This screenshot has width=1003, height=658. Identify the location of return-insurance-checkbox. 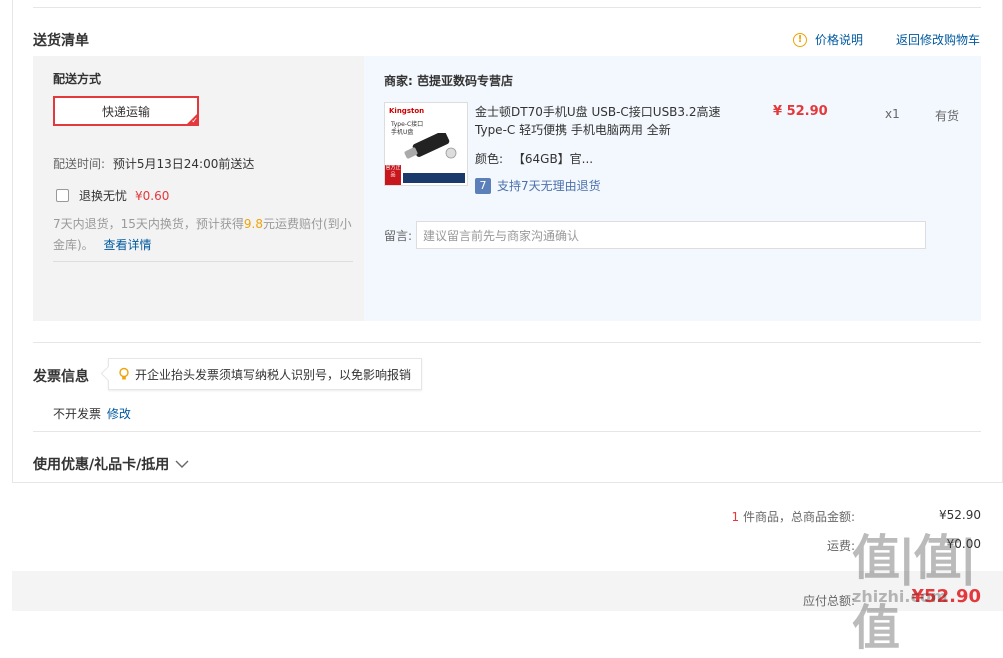
(62, 195).